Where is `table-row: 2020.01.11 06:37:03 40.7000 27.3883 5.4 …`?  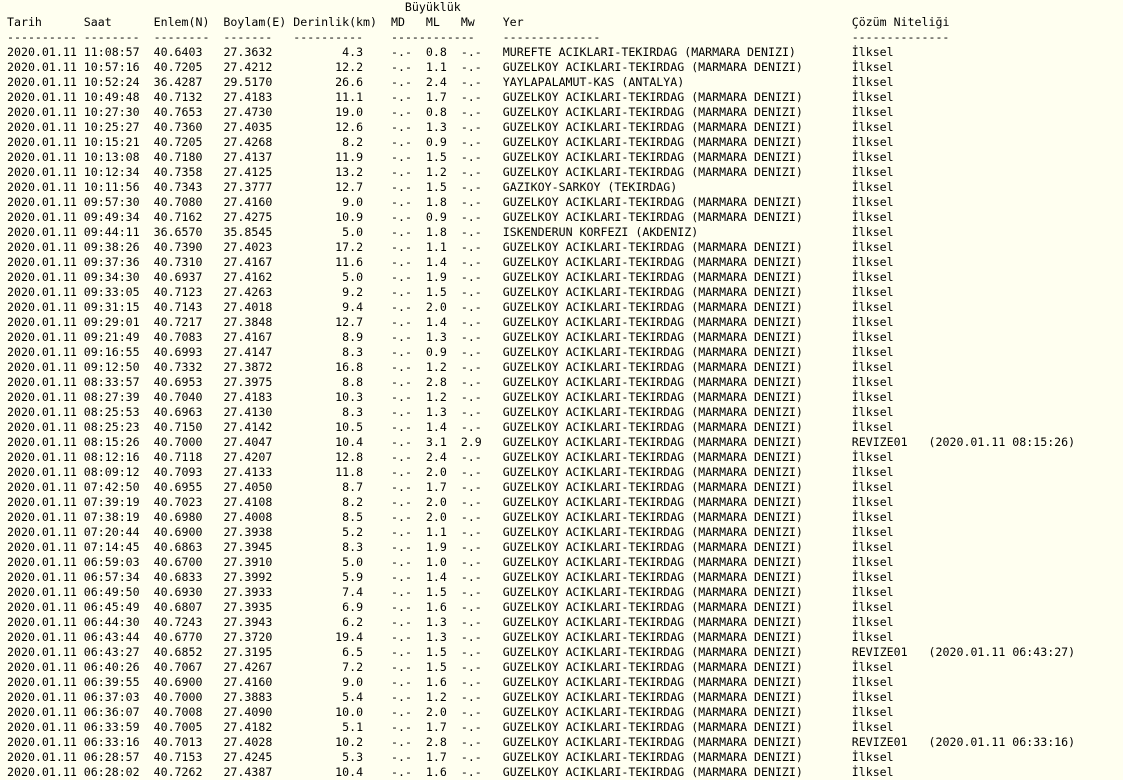 table-row: 2020.01.11 06:37:03 40.7000 27.3883 5.4 … is located at coordinates (565, 697).